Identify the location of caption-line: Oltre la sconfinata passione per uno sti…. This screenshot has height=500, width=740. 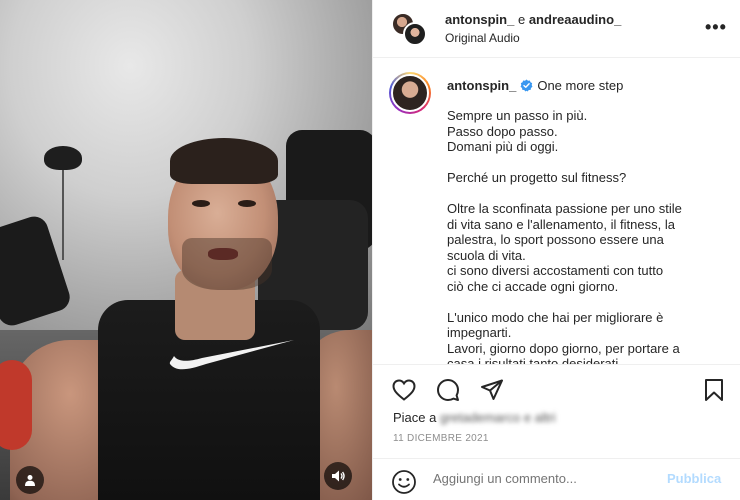
(564, 208).